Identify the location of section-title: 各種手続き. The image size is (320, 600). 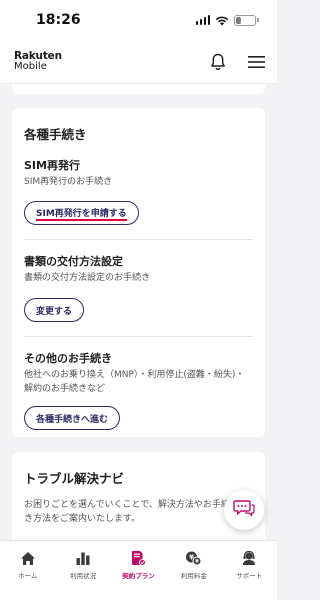
(55, 134).